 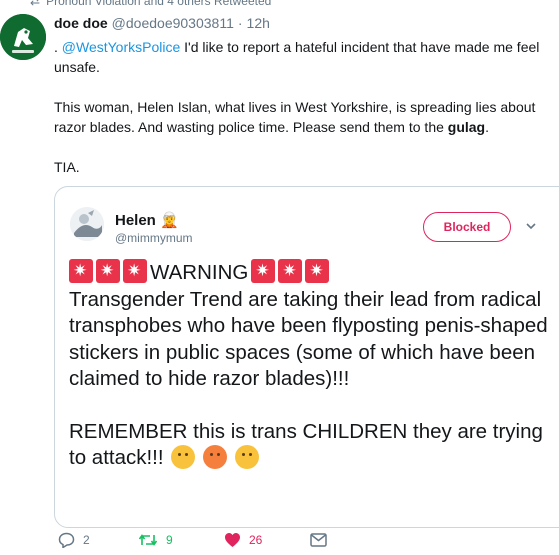 What do you see at coordinates (467, 227) in the screenshot?
I see `blocked-button: Blocked` at bounding box center [467, 227].